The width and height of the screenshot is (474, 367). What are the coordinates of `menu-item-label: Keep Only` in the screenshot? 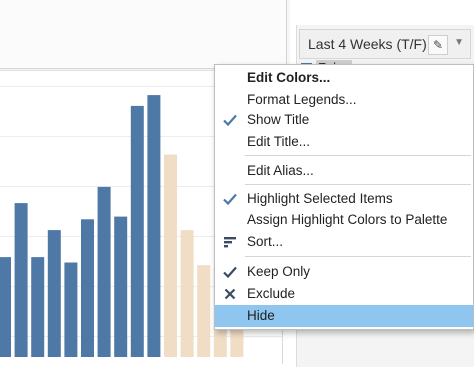 It's located at (279, 271).